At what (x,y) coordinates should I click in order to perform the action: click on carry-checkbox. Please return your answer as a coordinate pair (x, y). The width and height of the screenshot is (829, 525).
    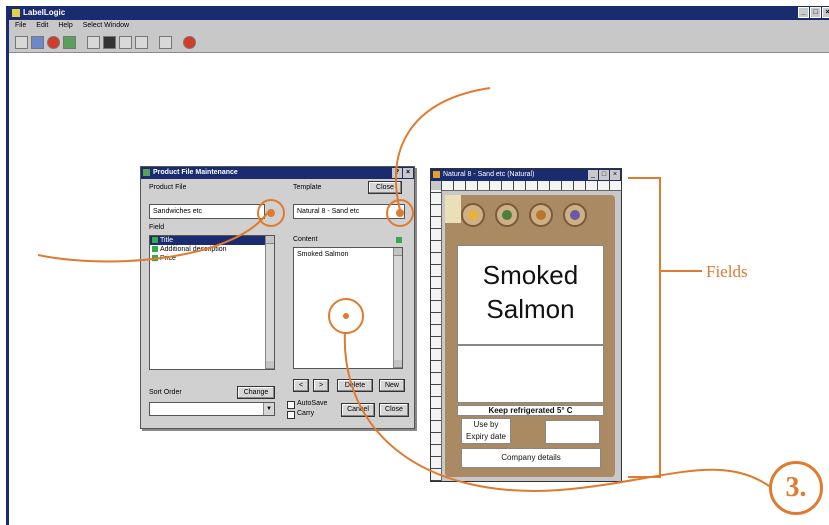
    Looking at the image, I should click on (291, 415).